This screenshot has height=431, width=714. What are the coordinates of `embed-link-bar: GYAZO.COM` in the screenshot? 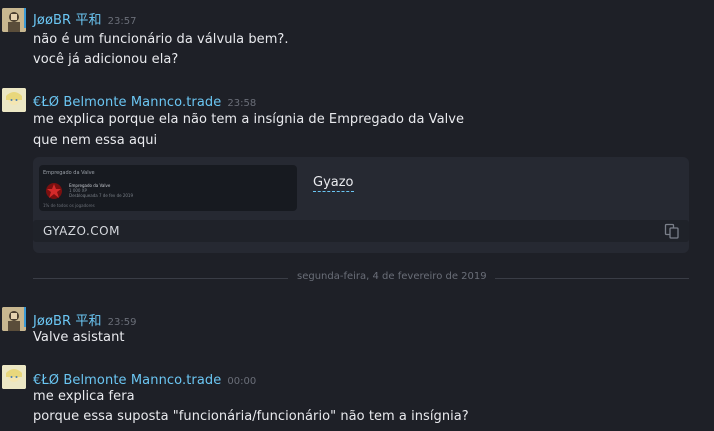 It's located at (361, 231).